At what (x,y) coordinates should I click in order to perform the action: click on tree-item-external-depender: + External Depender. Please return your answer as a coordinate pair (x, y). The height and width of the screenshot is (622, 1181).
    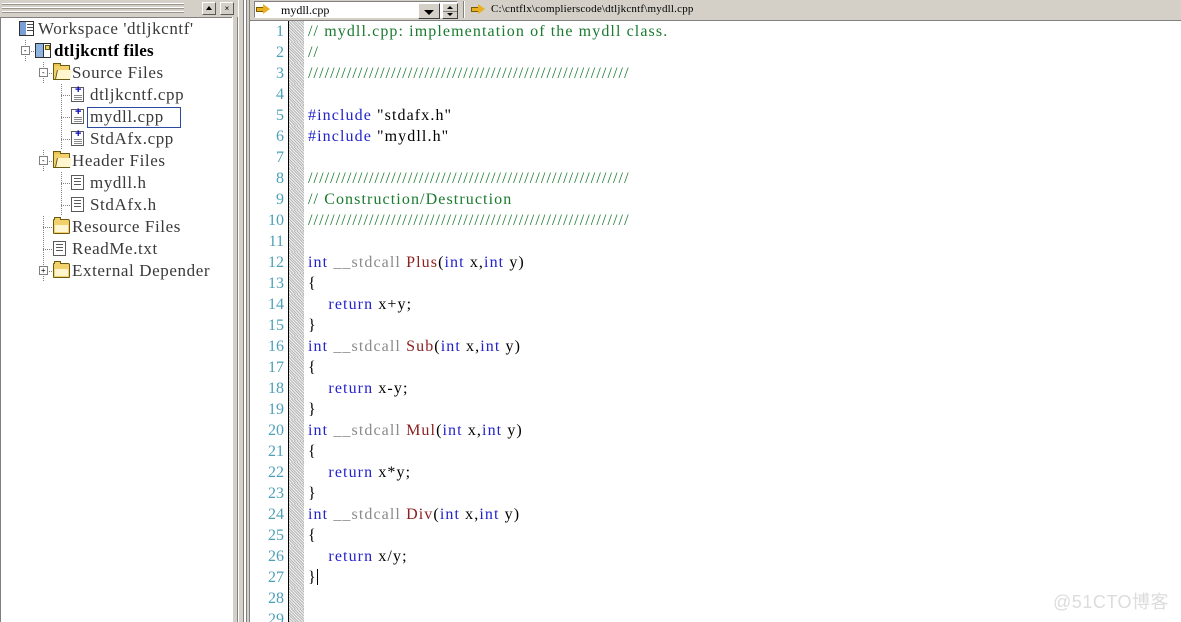
    Looking at the image, I should click on (116, 271).